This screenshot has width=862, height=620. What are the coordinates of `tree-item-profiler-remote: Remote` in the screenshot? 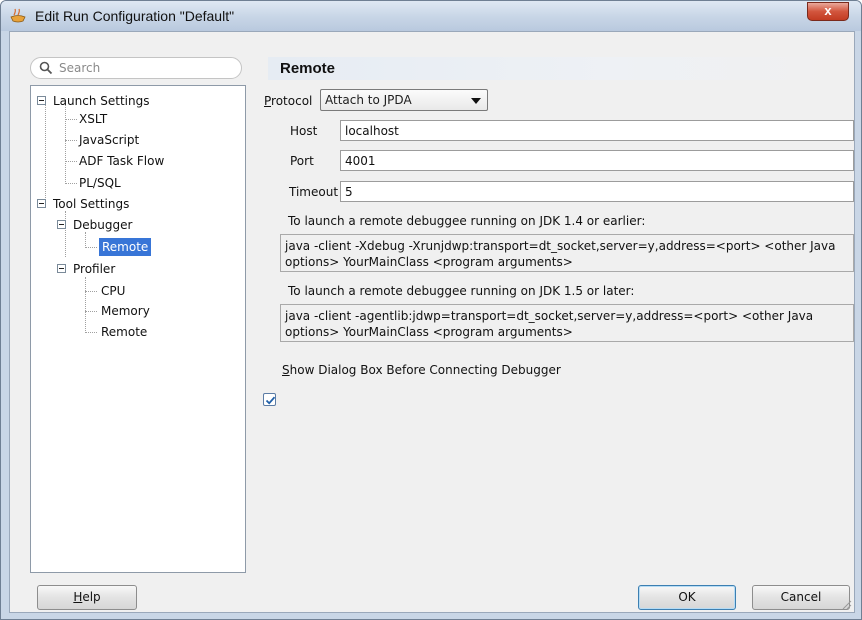 It's located at (136, 332).